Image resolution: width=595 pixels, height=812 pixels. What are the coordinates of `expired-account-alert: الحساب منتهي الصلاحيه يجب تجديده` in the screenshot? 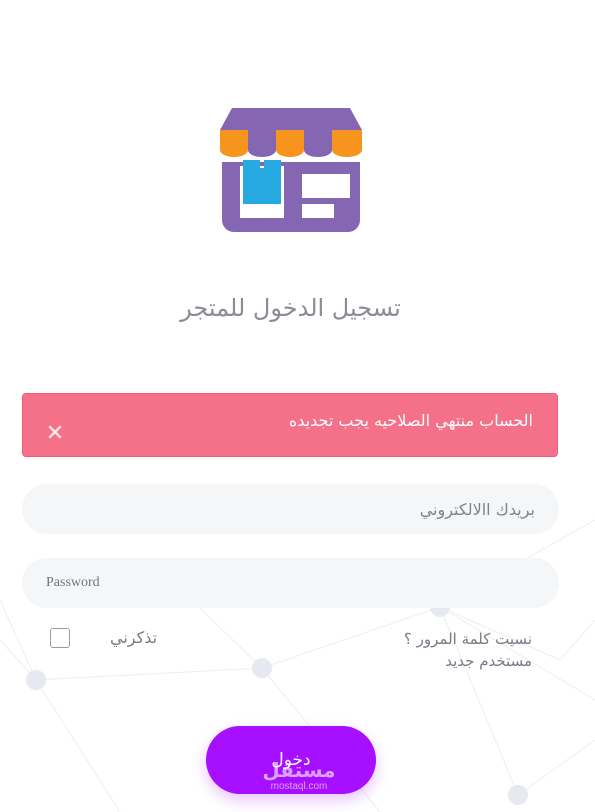 It's located at (290, 425).